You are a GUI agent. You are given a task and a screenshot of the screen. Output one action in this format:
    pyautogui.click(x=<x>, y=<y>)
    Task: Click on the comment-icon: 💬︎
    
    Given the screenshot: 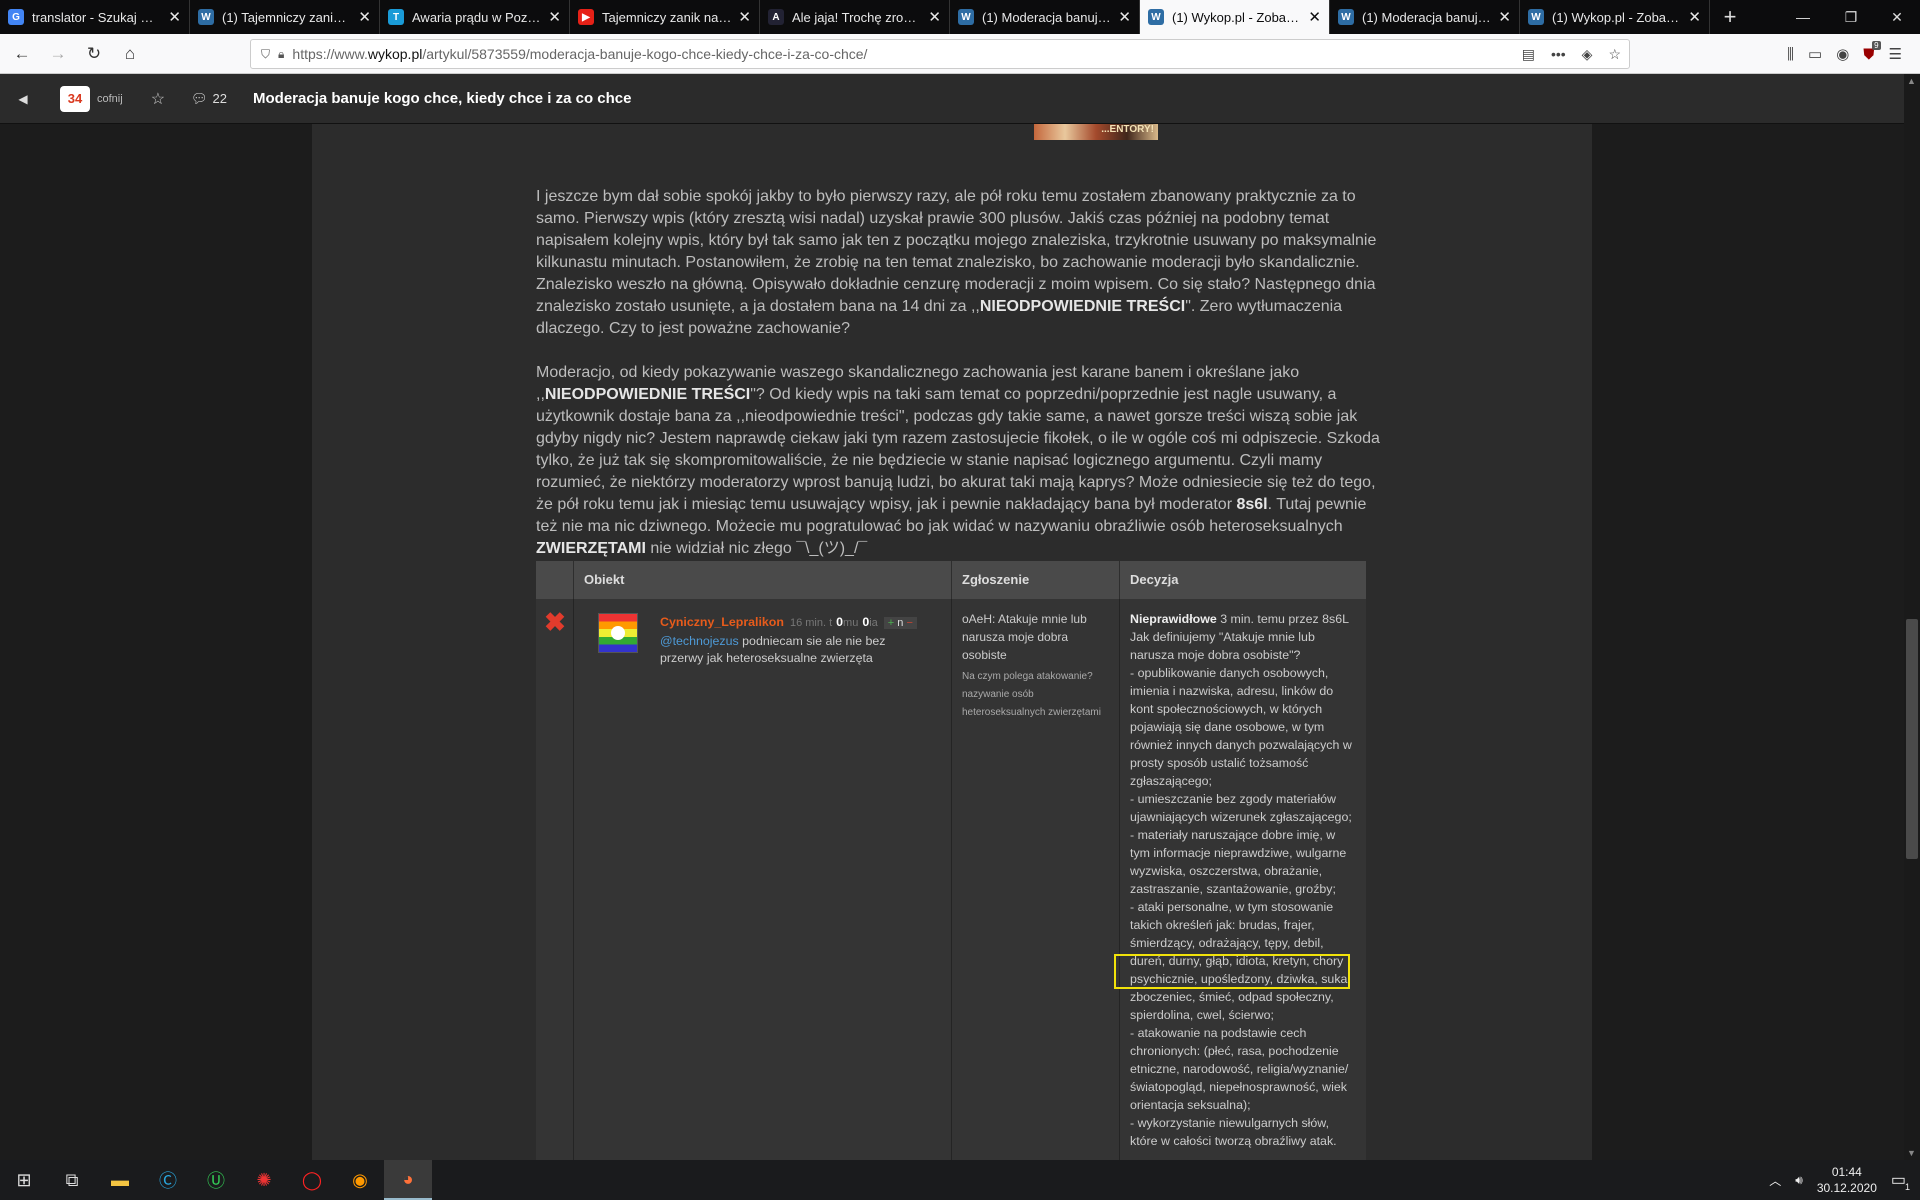 What is the action you would take?
    pyautogui.click(x=199, y=98)
    